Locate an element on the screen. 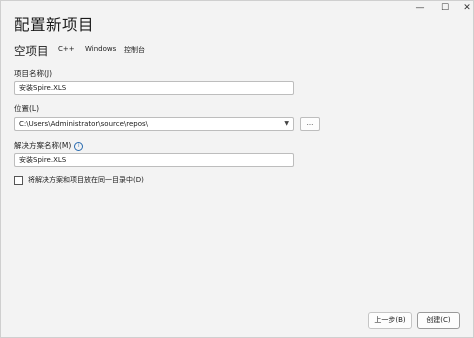  same-directory-checkbox is located at coordinates (18, 180).